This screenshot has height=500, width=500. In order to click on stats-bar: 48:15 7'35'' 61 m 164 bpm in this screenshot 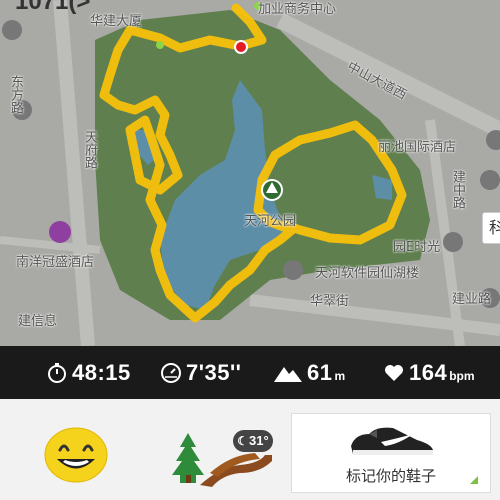, I will do `click(250, 372)`.